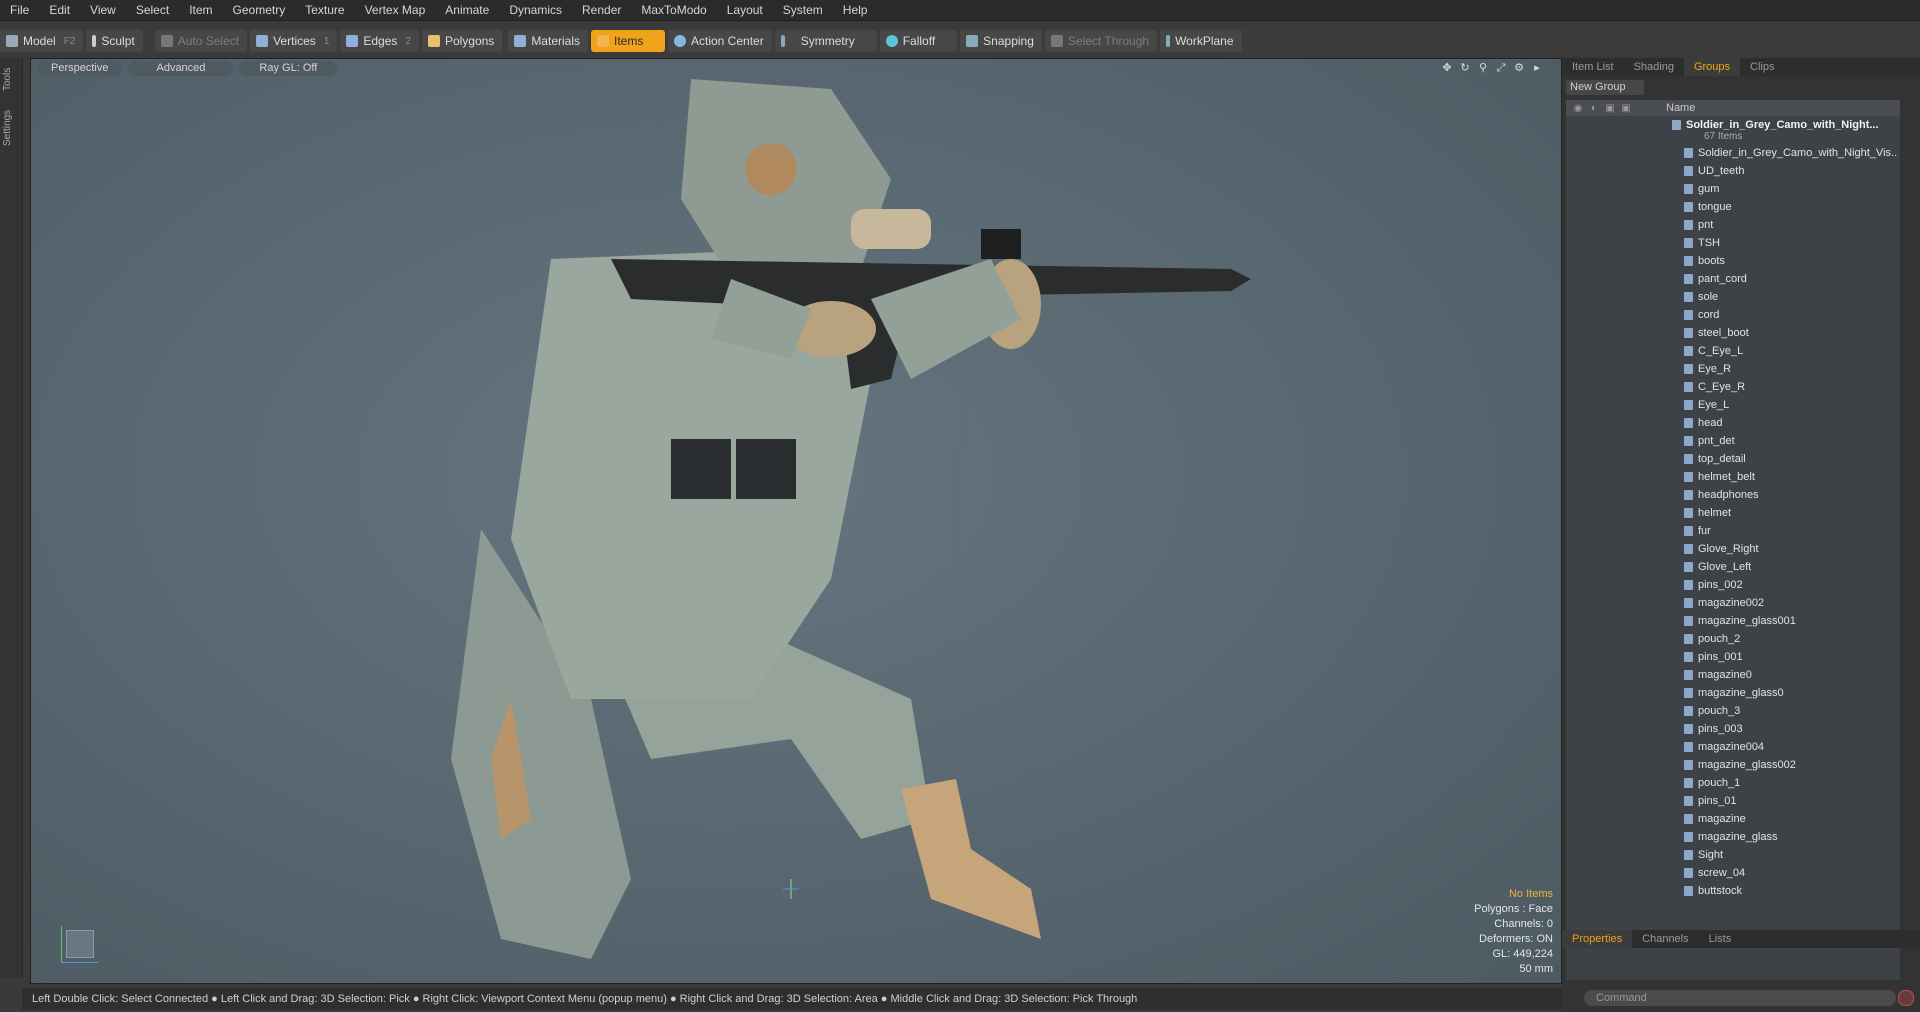 Image resolution: width=1920 pixels, height=1012 pixels. What do you see at coordinates (1762, 67) in the screenshot?
I see `tab-clips: Clips` at bounding box center [1762, 67].